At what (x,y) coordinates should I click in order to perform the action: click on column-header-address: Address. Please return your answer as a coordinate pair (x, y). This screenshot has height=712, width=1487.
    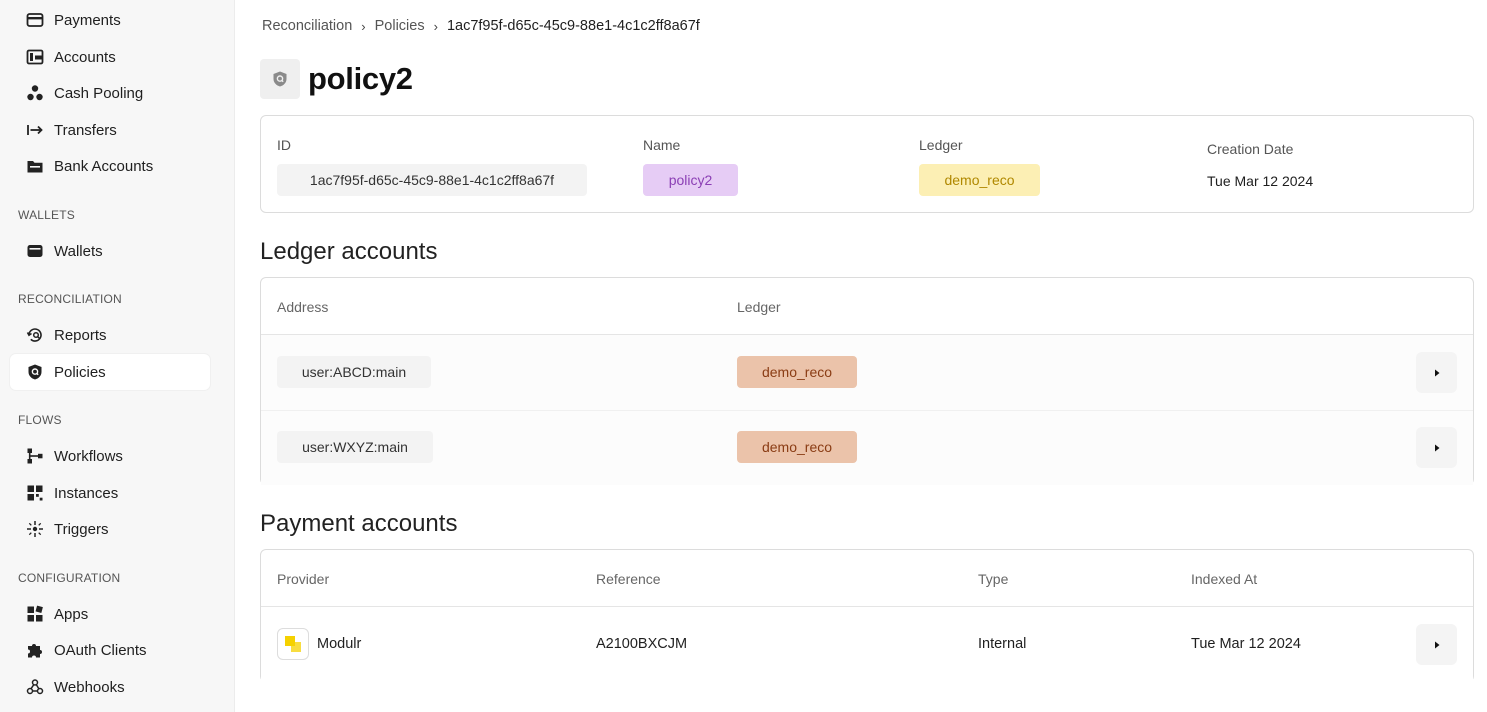
    Looking at the image, I should click on (303, 307).